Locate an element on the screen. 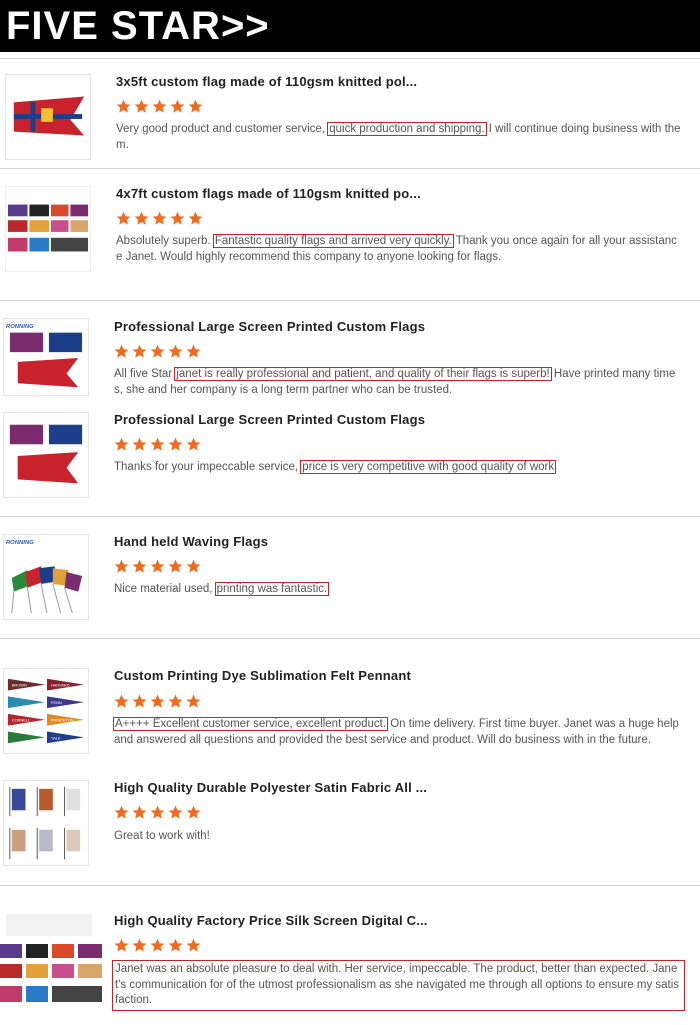 The height and width of the screenshot is (1025, 700). pennant-label: YALE is located at coordinates (56, 737).